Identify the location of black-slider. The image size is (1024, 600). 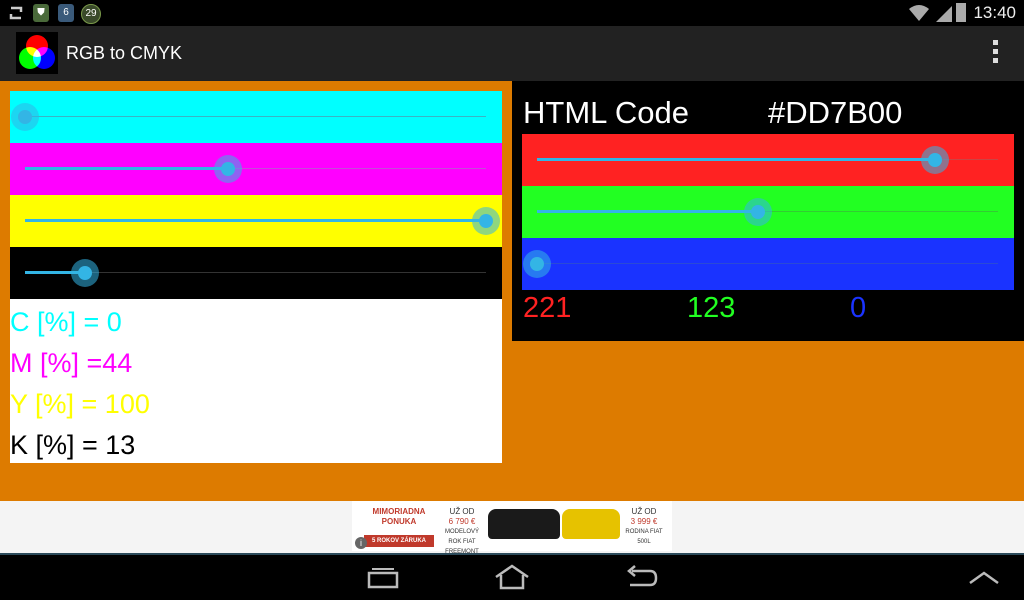
(256, 273).